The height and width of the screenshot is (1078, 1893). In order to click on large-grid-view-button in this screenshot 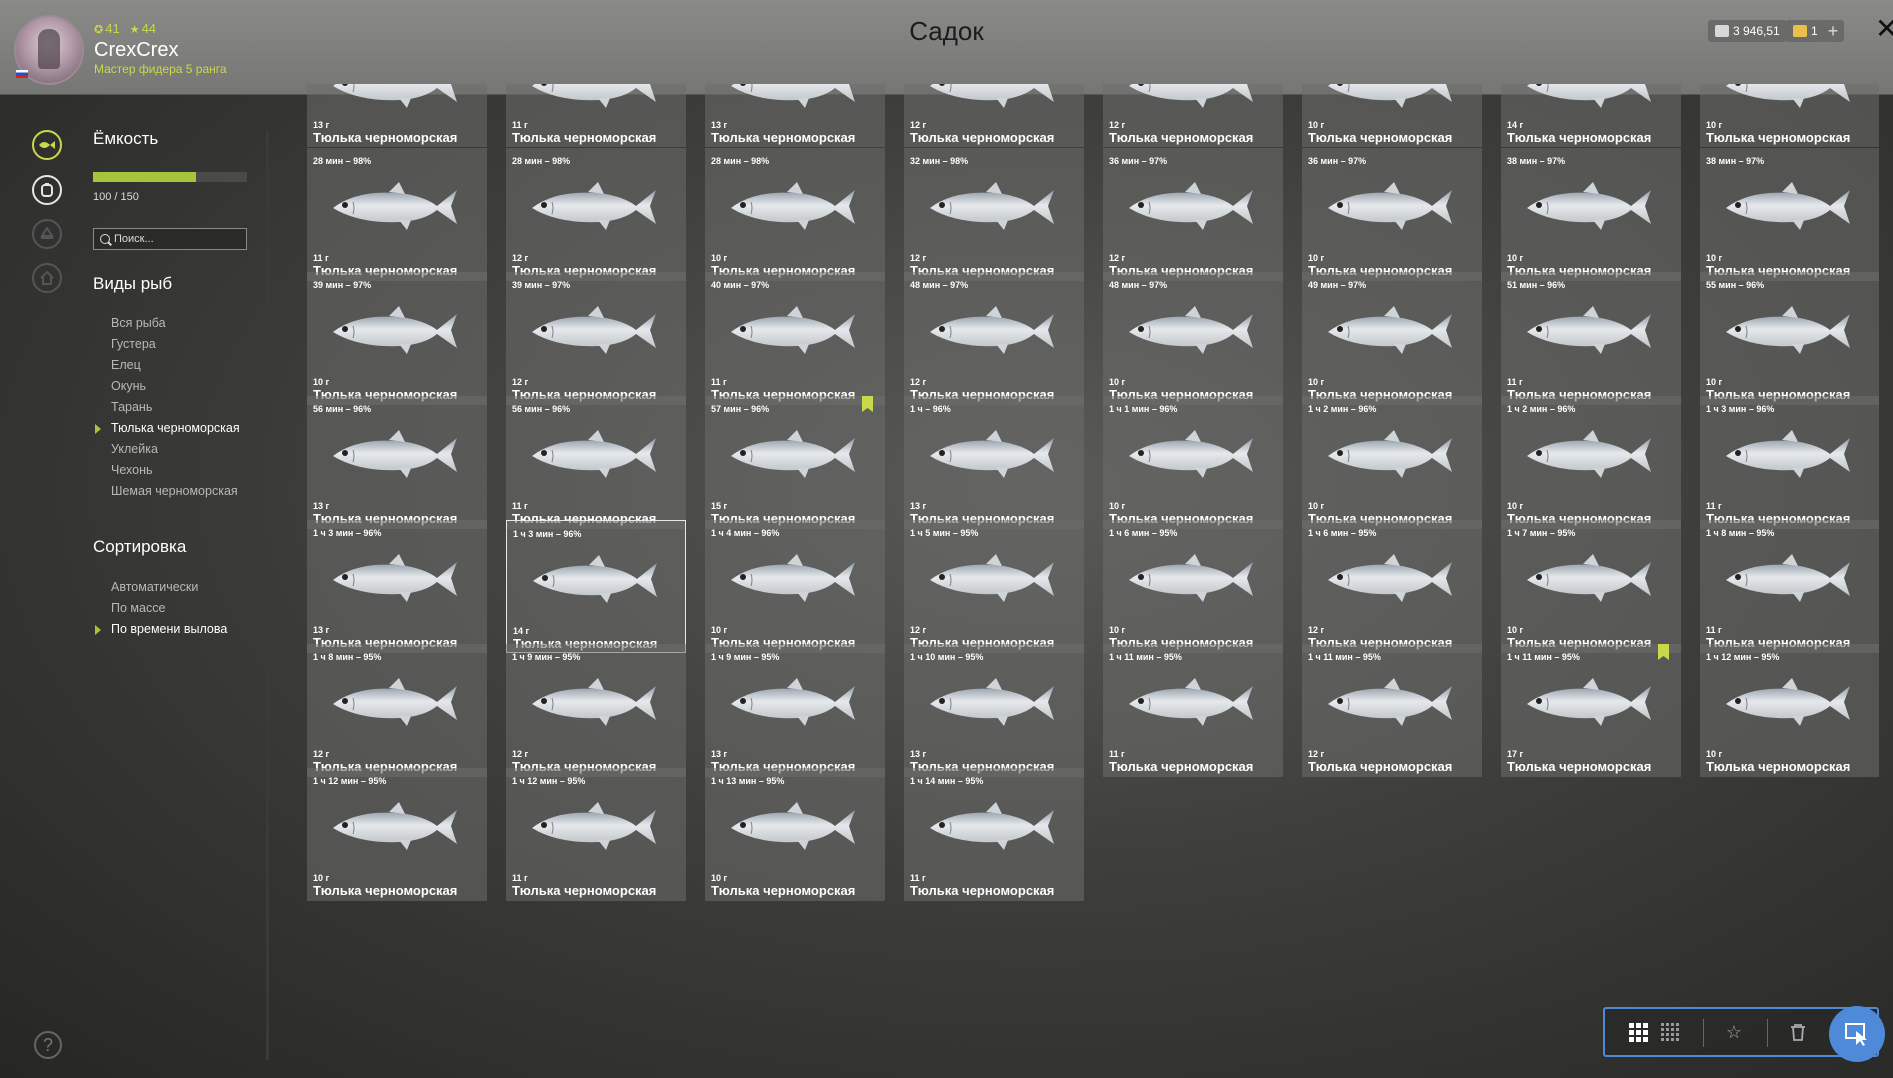, I will do `click(1638, 1032)`.